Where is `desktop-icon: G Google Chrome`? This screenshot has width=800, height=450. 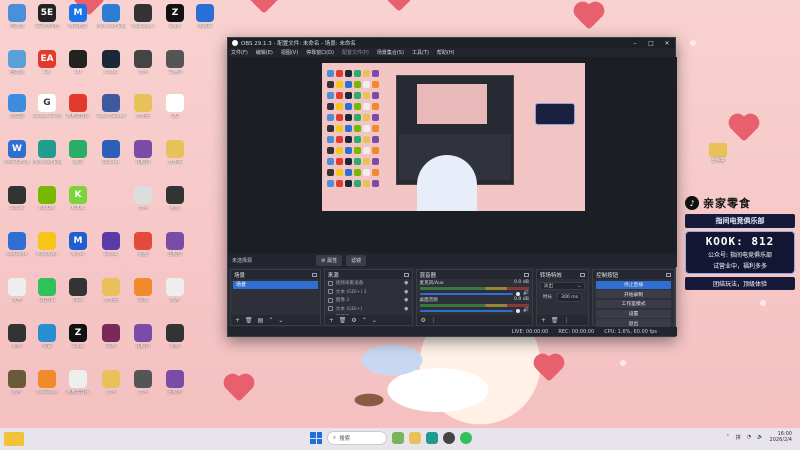 desktop-icon: G Google Chrome is located at coordinates (47, 106).